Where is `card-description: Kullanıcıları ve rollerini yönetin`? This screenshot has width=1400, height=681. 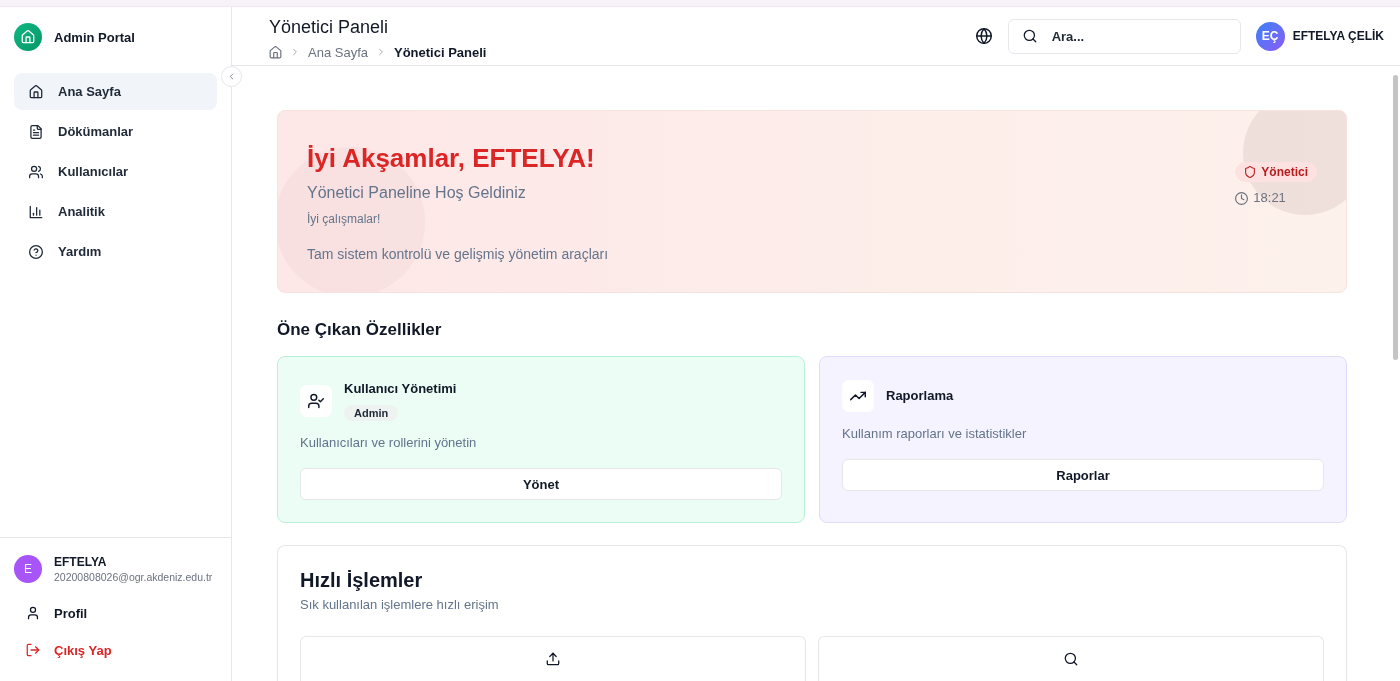
card-description: Kullanıcıları ve rollerini yönetin is located at coordinates (388, 443).